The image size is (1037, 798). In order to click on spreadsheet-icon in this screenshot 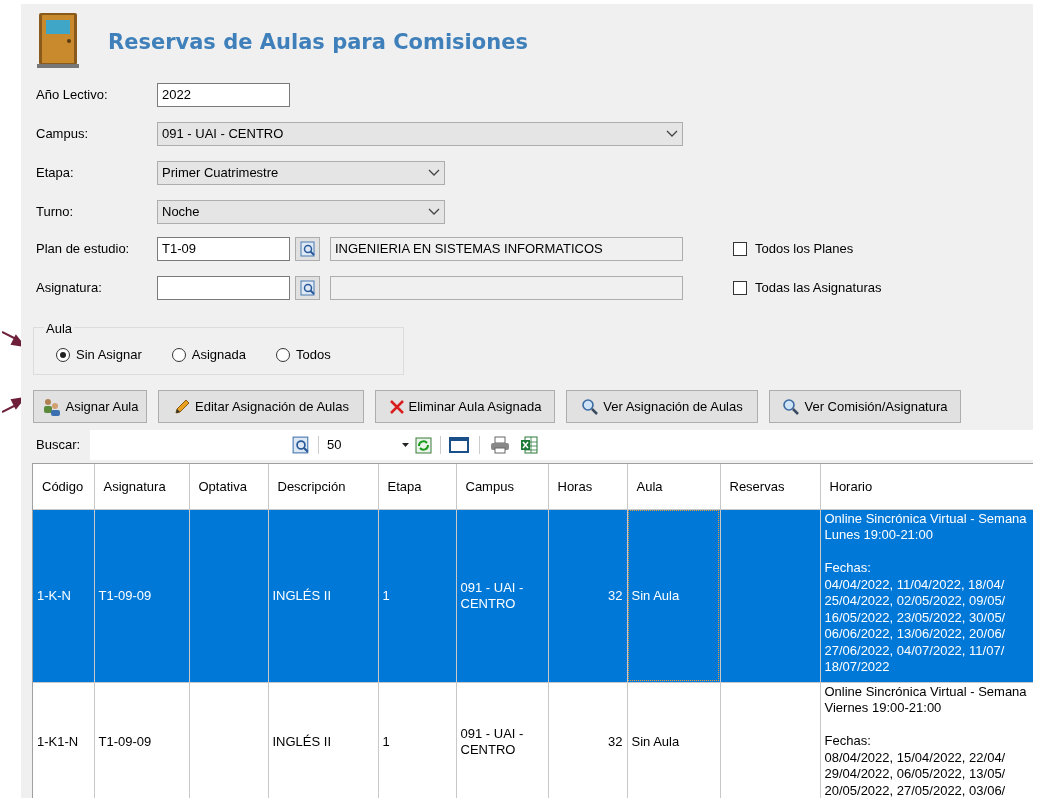, I will do `click(529, 445)`.